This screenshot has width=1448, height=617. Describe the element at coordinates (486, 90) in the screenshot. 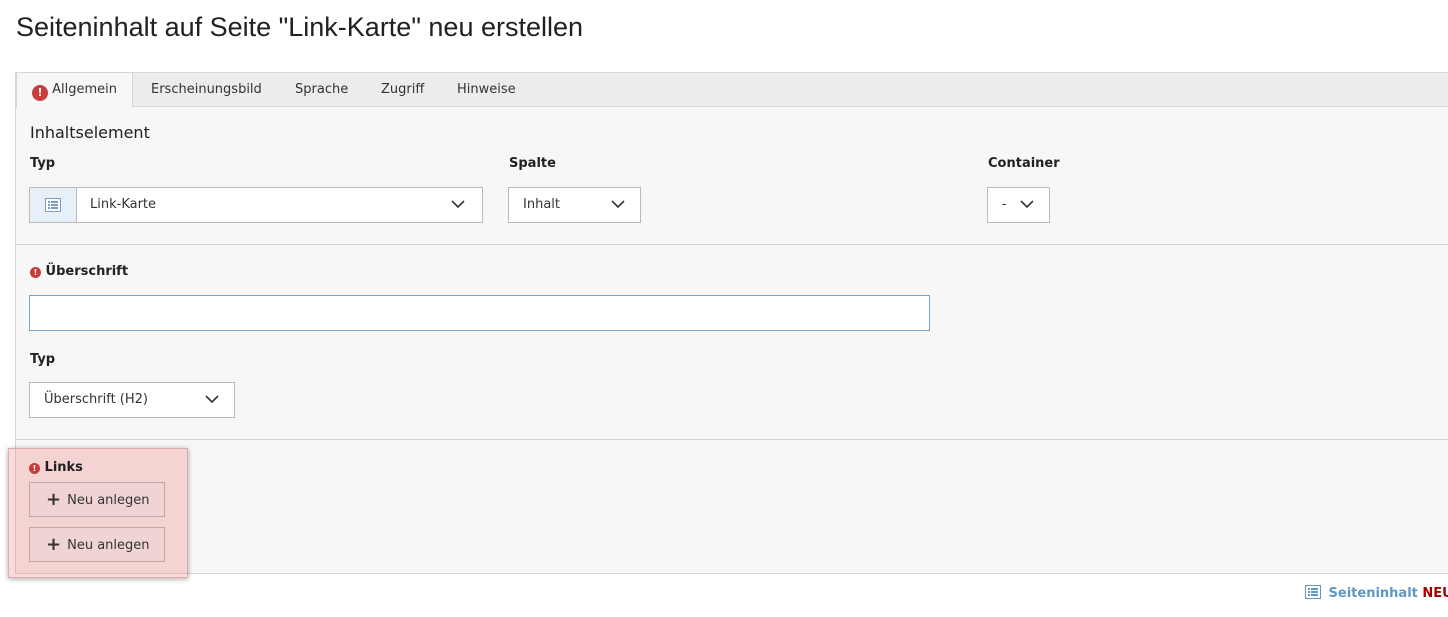

I see `tab-hinweise: Hinweise` at that location.